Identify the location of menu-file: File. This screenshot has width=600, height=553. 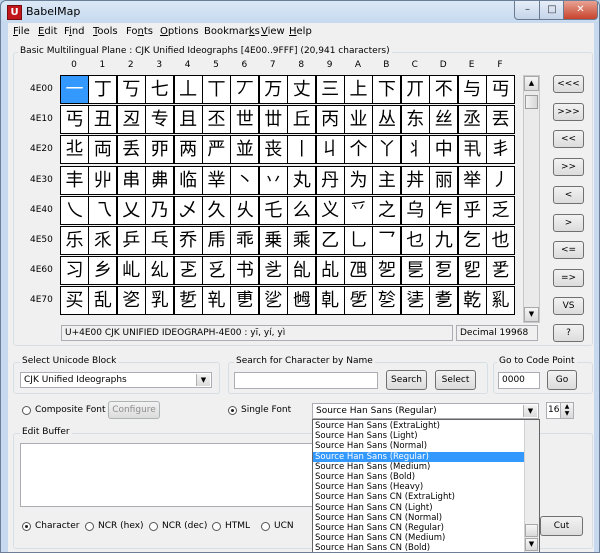
(21, 31).